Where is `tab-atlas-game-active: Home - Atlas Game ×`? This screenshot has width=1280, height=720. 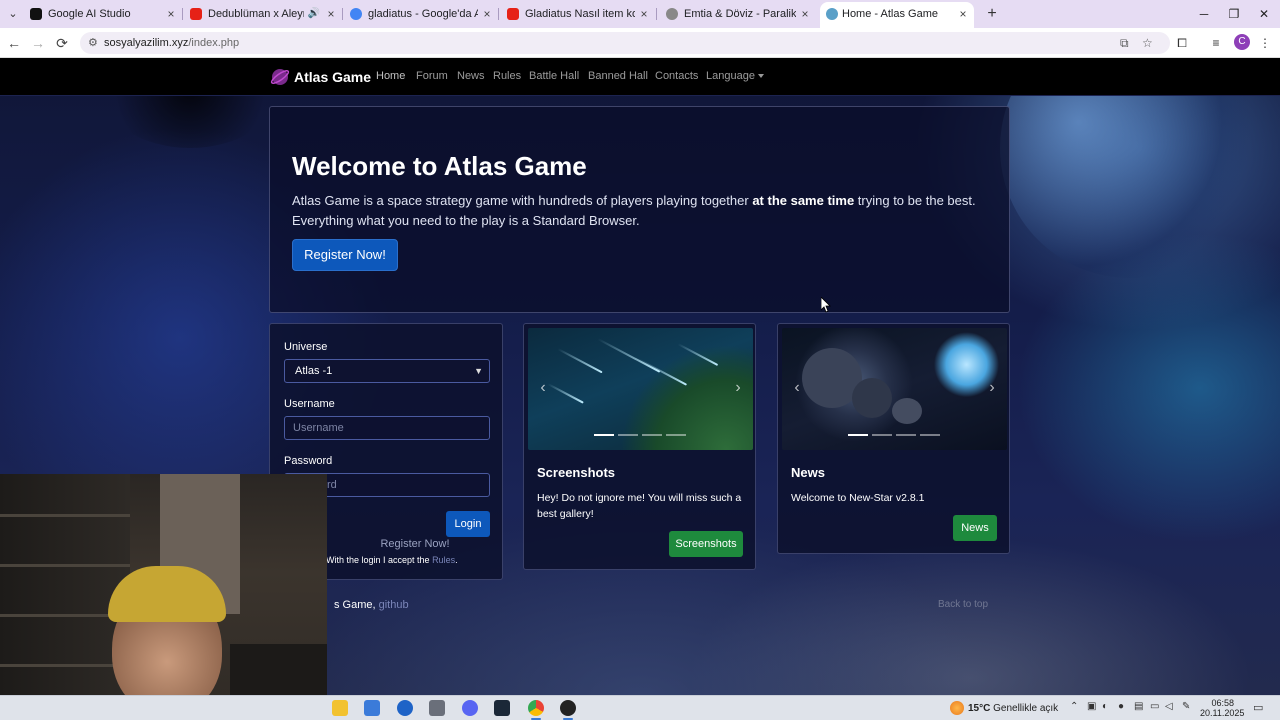 tab-atlas-game-active: Home - Atlas Game × is located at coordinates (897, 15).